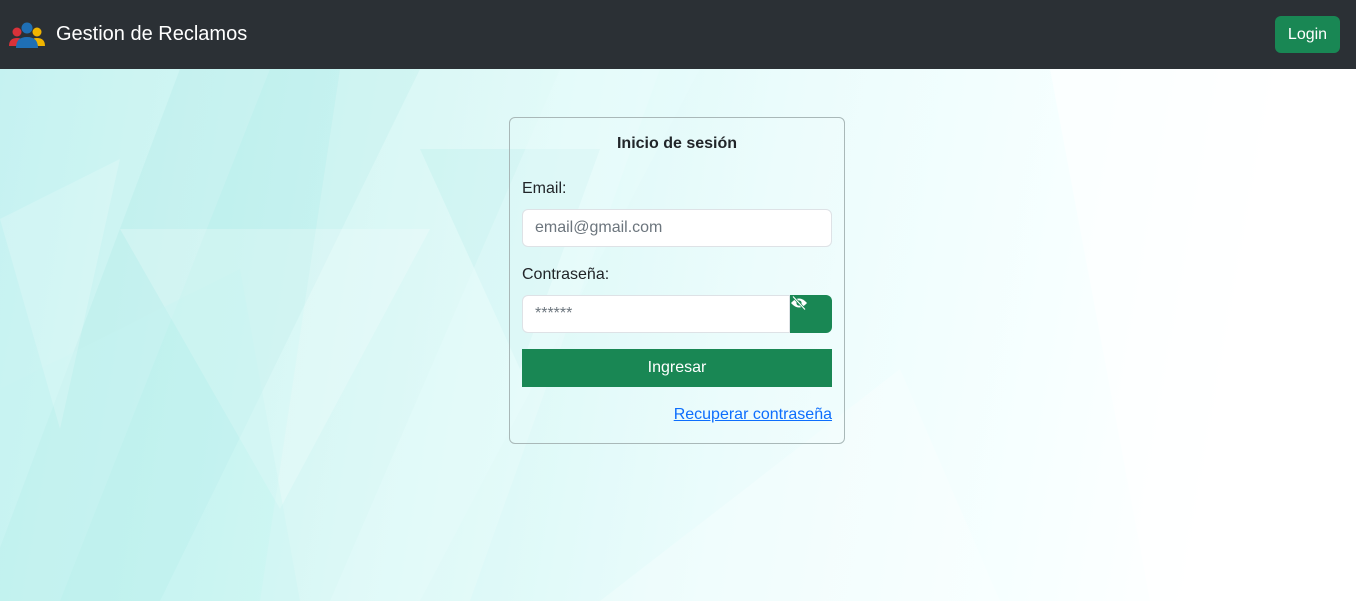 The height and width of the screenshot is (601, 1356). What do you see at coordinates (152, 34) in the screenshot?
I see `brand-title: Gestion de Reclamos` at bounding box center [152, 34].